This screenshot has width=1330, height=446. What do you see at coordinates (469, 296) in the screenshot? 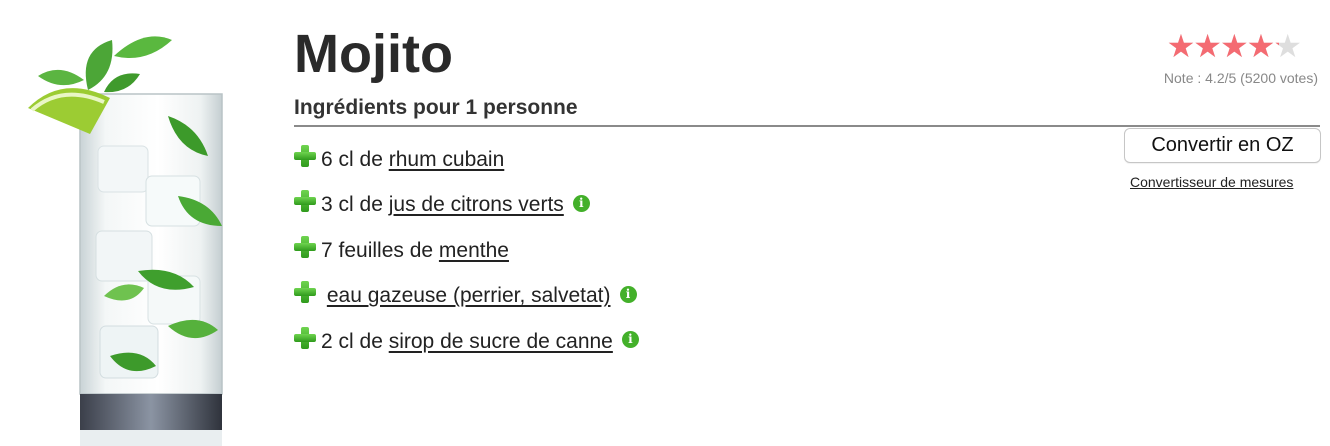
I see `ingredient-link: eau gazeuse (perrier, salvetat)` at bounding box center [469, 296].